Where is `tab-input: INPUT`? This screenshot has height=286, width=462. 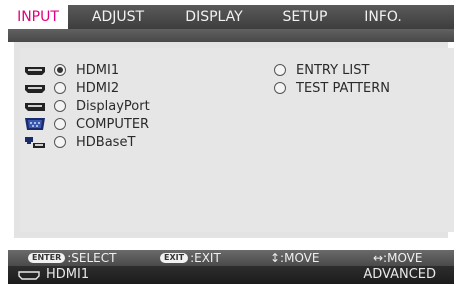 tab-input: INPUT is located at coordinates (38, 17).